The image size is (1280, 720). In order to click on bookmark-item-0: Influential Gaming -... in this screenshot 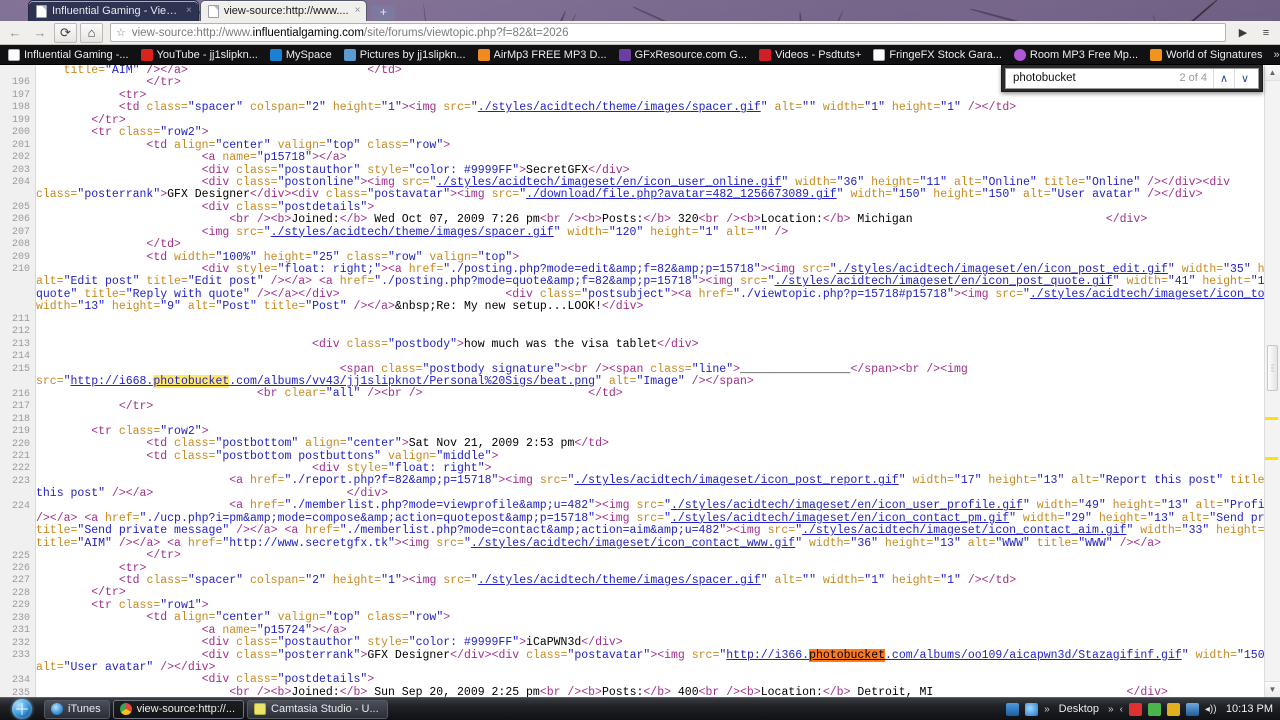, I will do `click(68, 55)`.